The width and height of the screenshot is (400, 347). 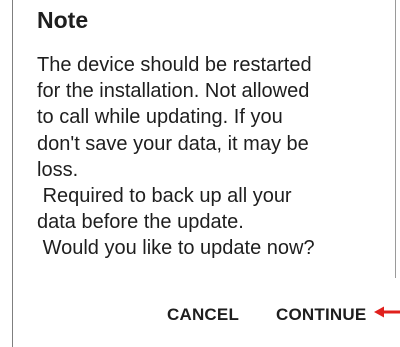 I want to click on dialog-actions: CANCEL CONTINUE, so click(x=204, y=315).